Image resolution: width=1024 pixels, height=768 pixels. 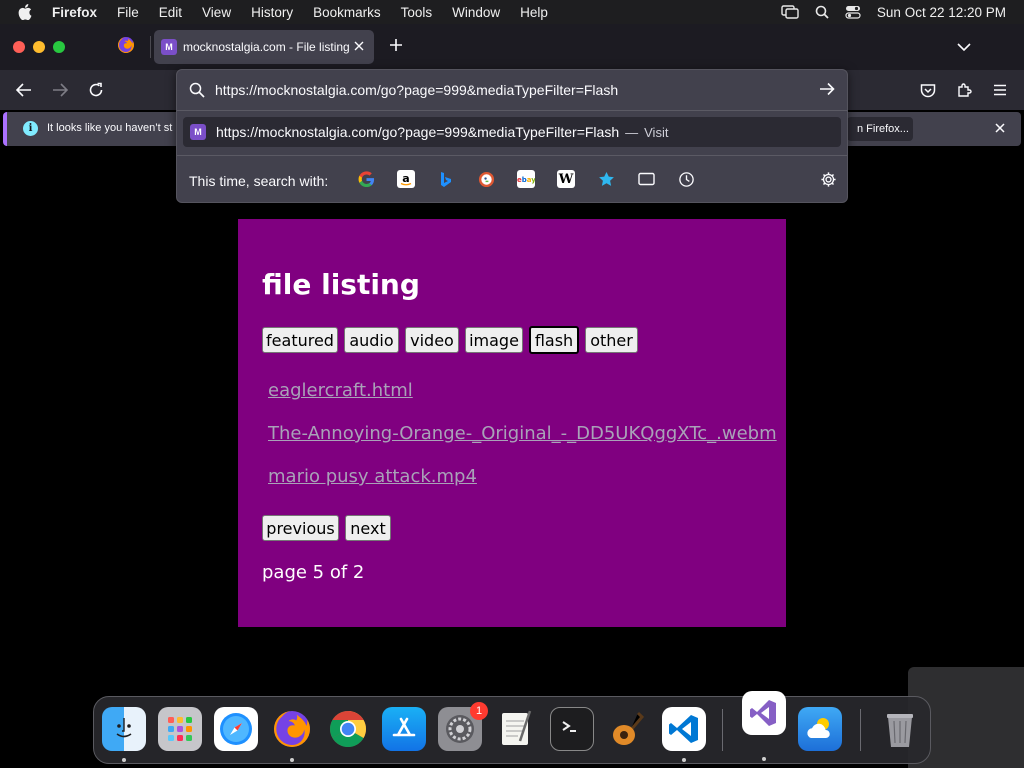 I want to click on file-link: eaglercraft.html, so click(x=340, y=390).